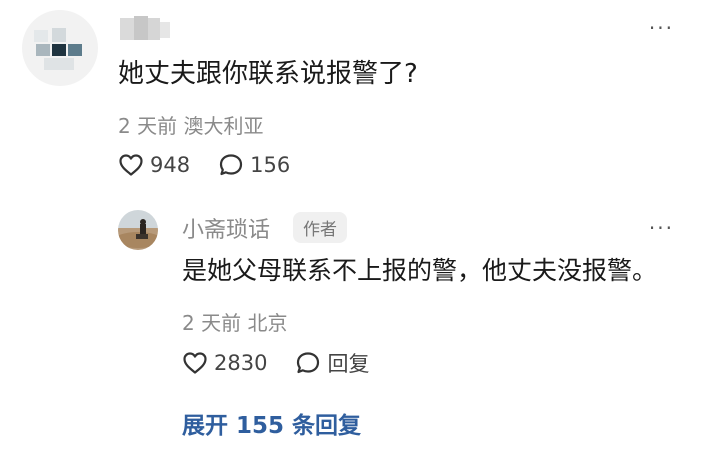 The height and width of the screenshot is (454, 704). I want to click on avatar, so click(60, 48).